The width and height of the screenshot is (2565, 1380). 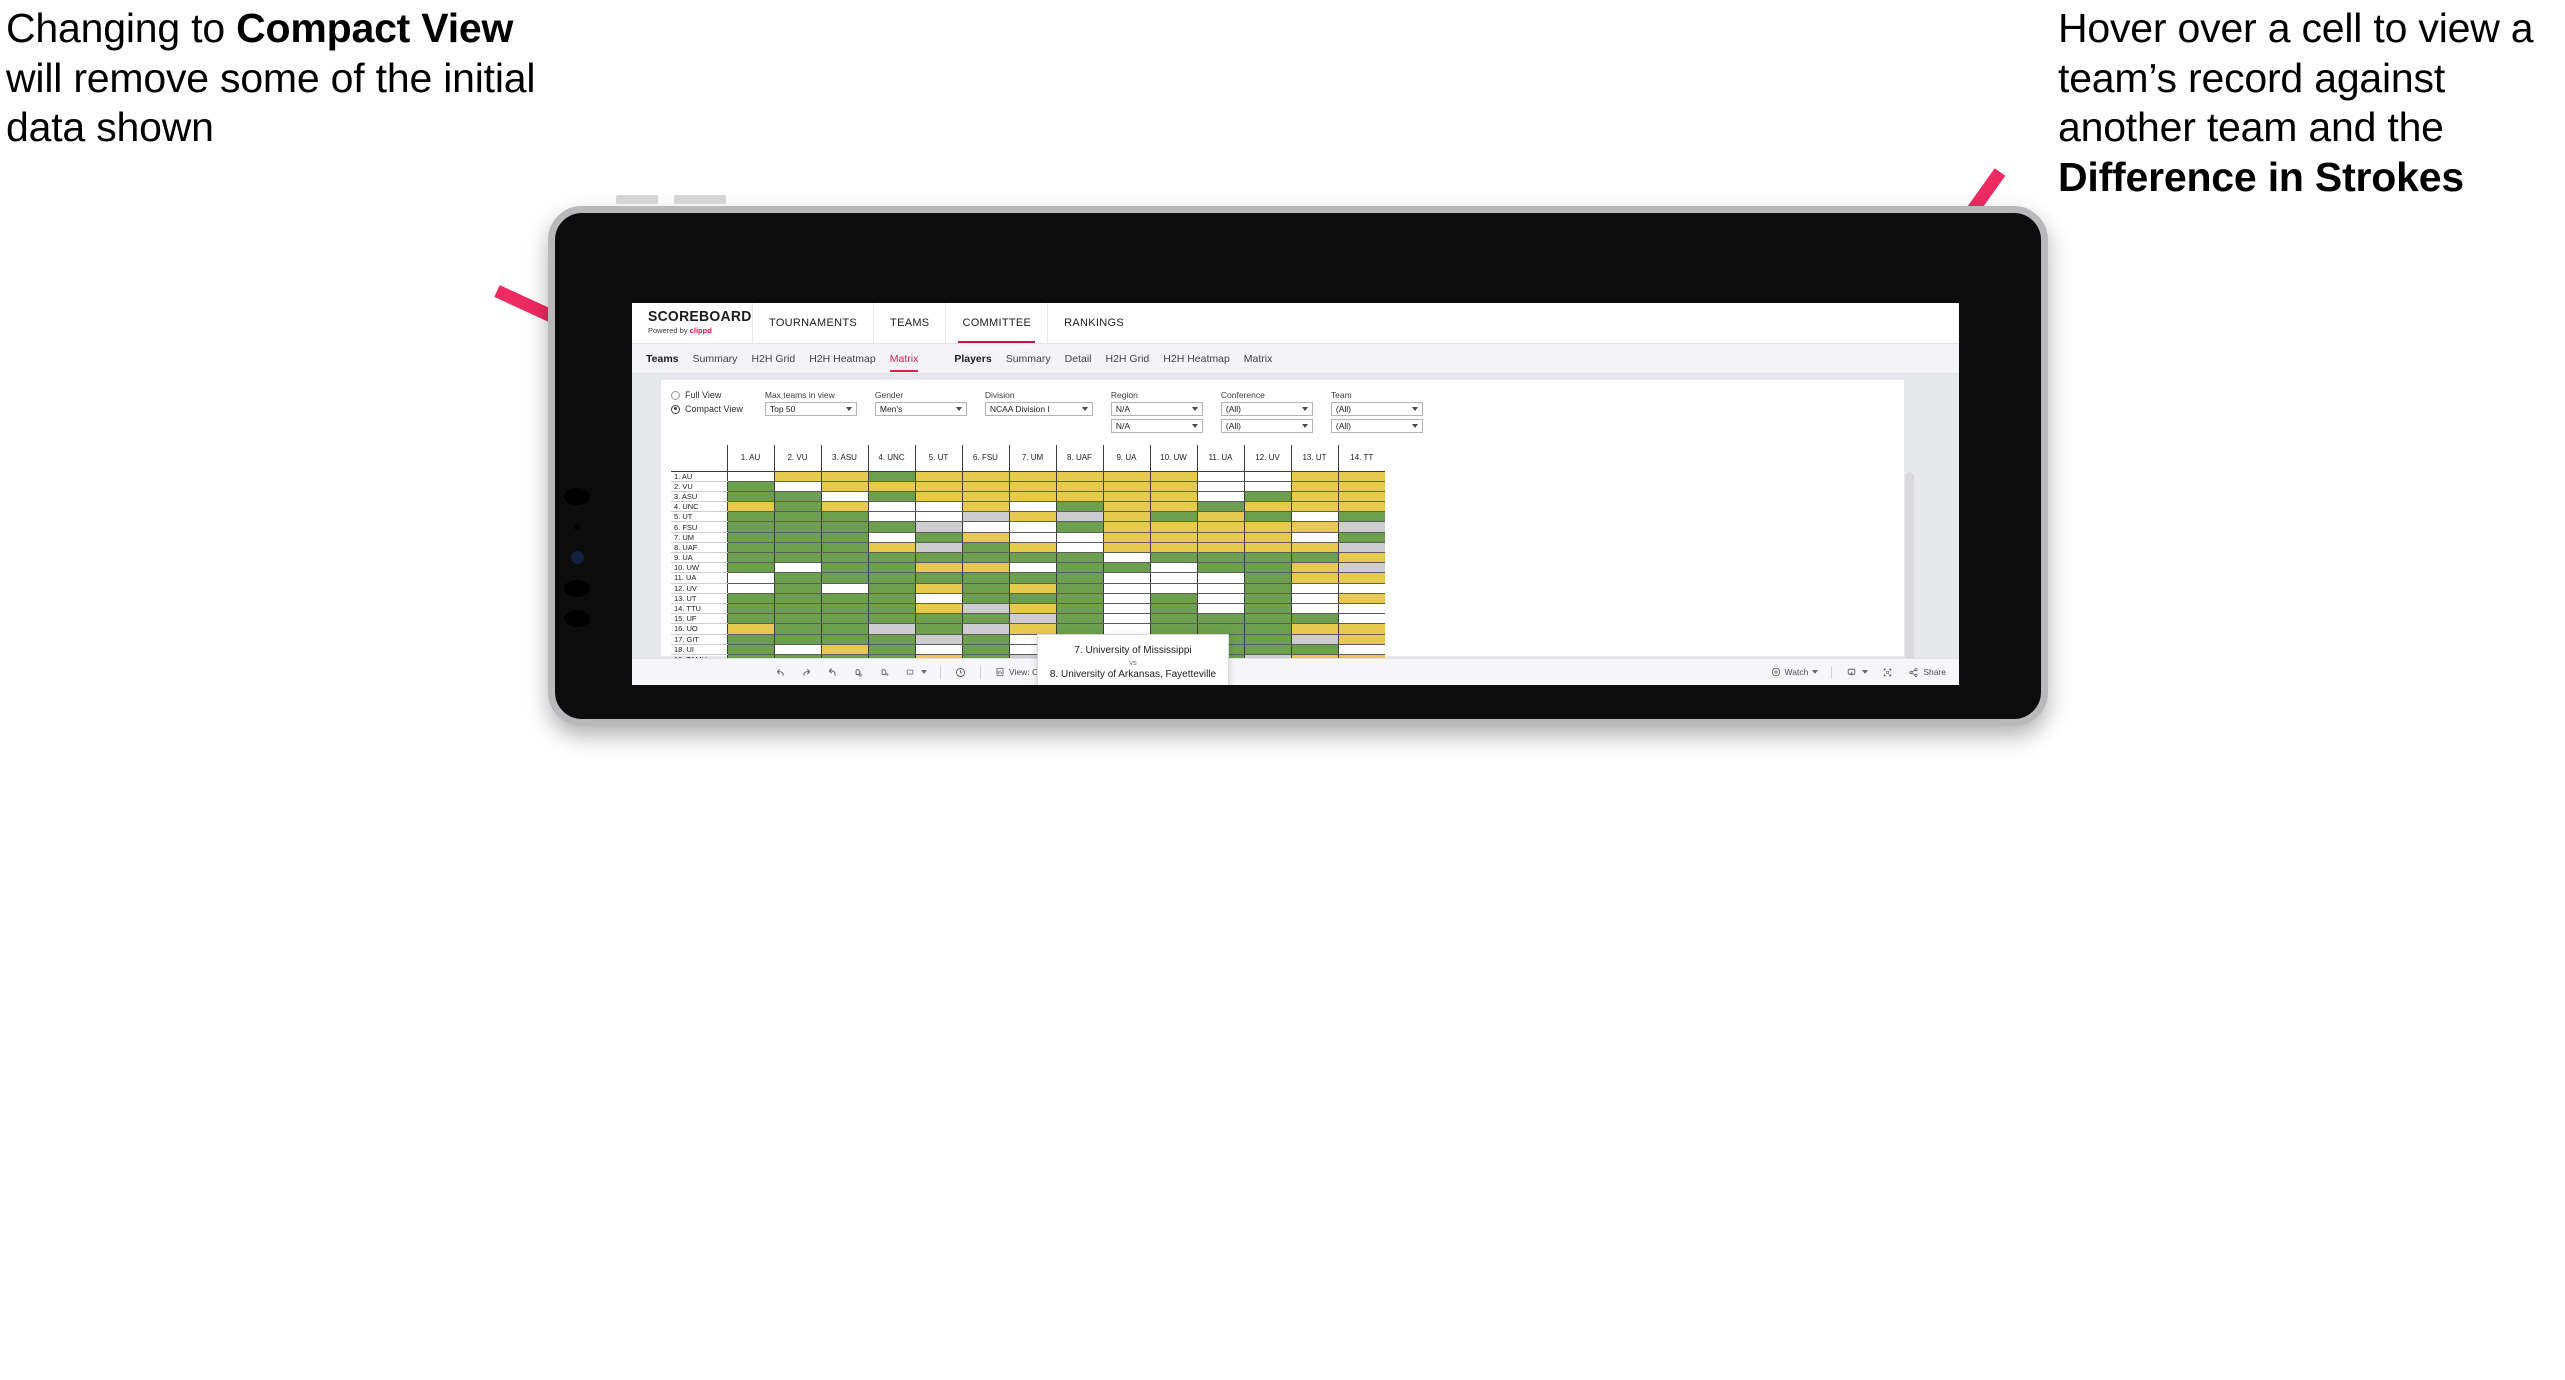 What do you see at coordinates (1376, 426) in the screenshot?
I see `filter-team-select-2: (All)` at bounding box center [1376, 426].